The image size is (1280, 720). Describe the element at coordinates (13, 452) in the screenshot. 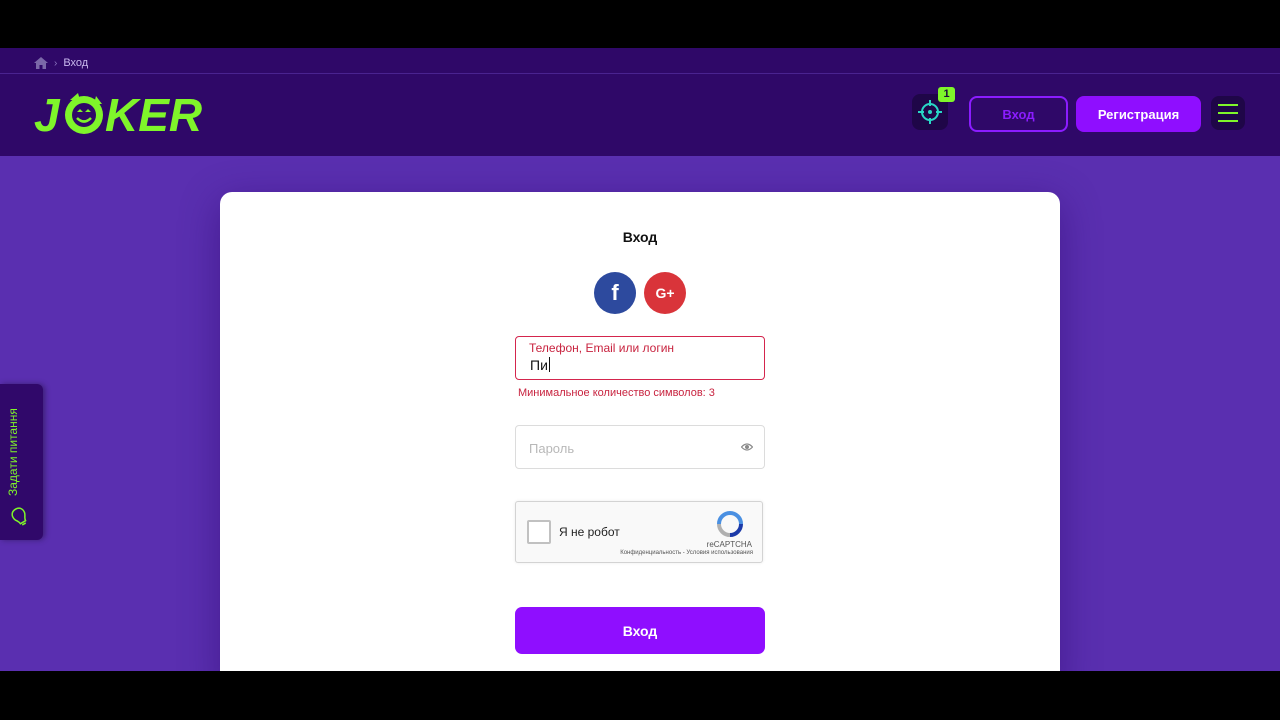

I see `ask-question-label: Задати питання` at that location.